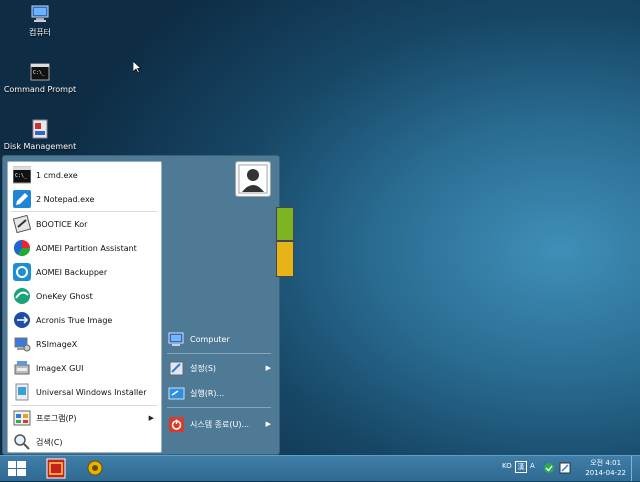  Describe the element at coordinates (72, 272) in the screenshot. I see `menu-item-label: AOMEI Backupper` at that location.